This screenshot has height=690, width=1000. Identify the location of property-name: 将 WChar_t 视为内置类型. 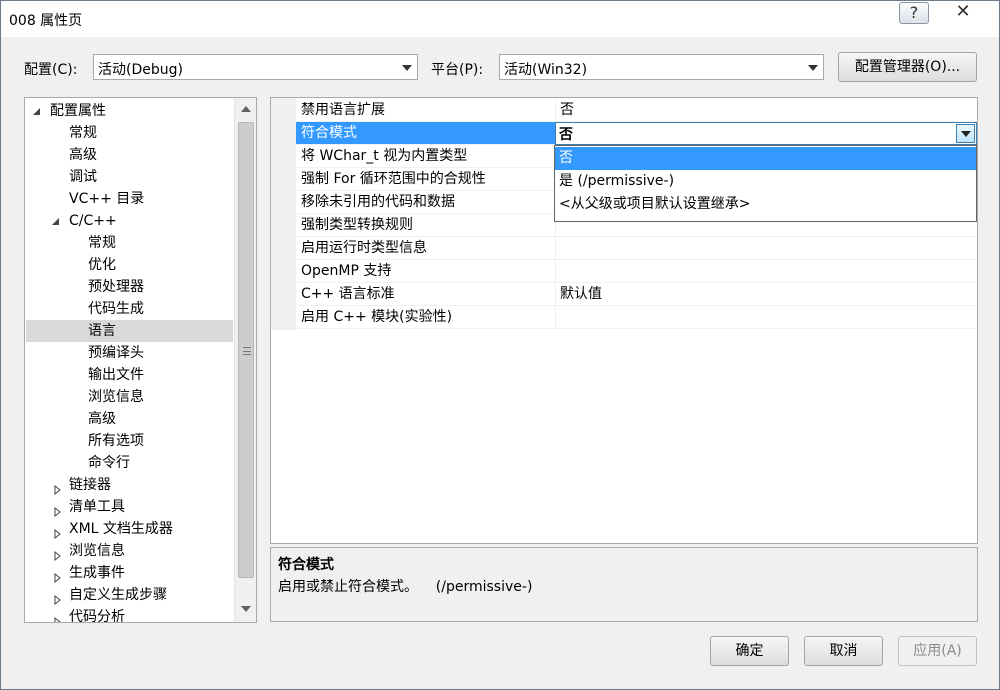
(384, 156).